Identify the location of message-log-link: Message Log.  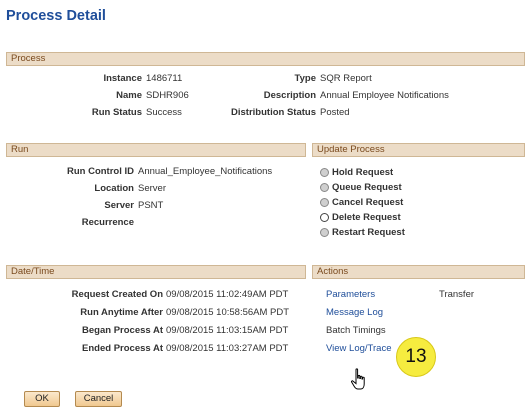
(354, 312).